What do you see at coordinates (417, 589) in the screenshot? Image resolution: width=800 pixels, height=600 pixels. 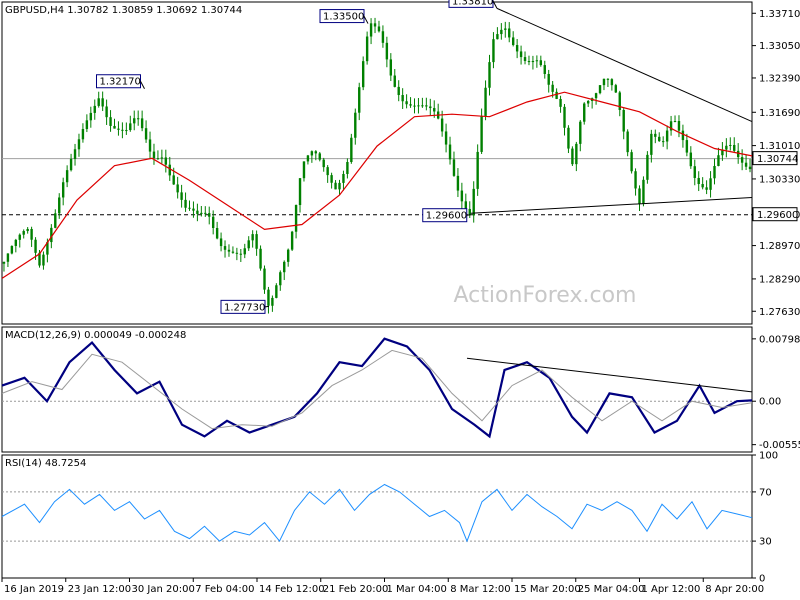 I see `x-tick-label: 1 Mar 04:00` at bounding box center [417, 589].